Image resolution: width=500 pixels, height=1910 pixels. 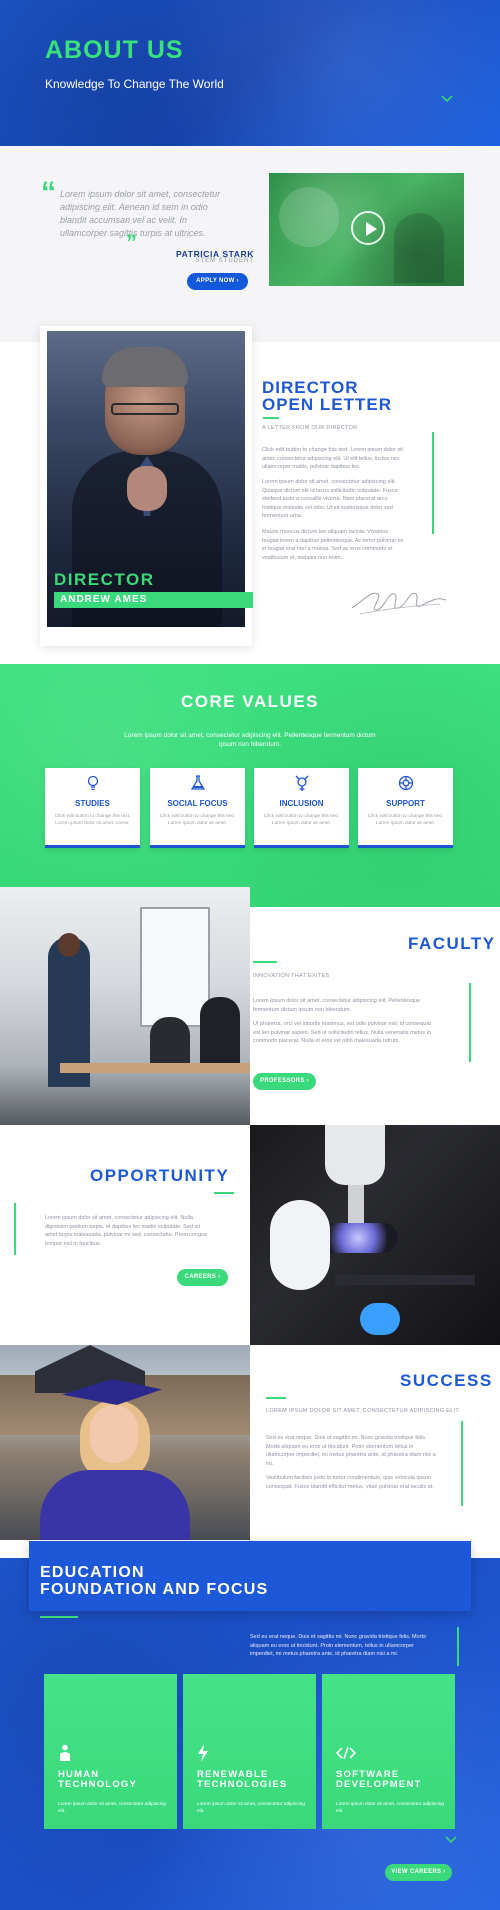 I want to click on letter-title: DIRECTOR OPEN LETTER, so click(x=327, y=396).